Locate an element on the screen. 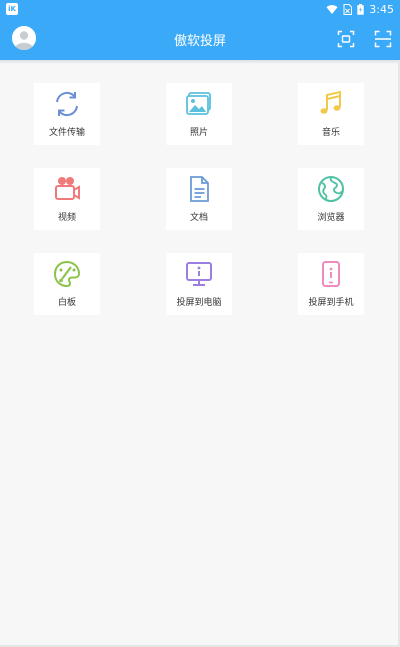  tile-cast-to-pc: 投屏到电脑 is located at coordinates (199, 284).